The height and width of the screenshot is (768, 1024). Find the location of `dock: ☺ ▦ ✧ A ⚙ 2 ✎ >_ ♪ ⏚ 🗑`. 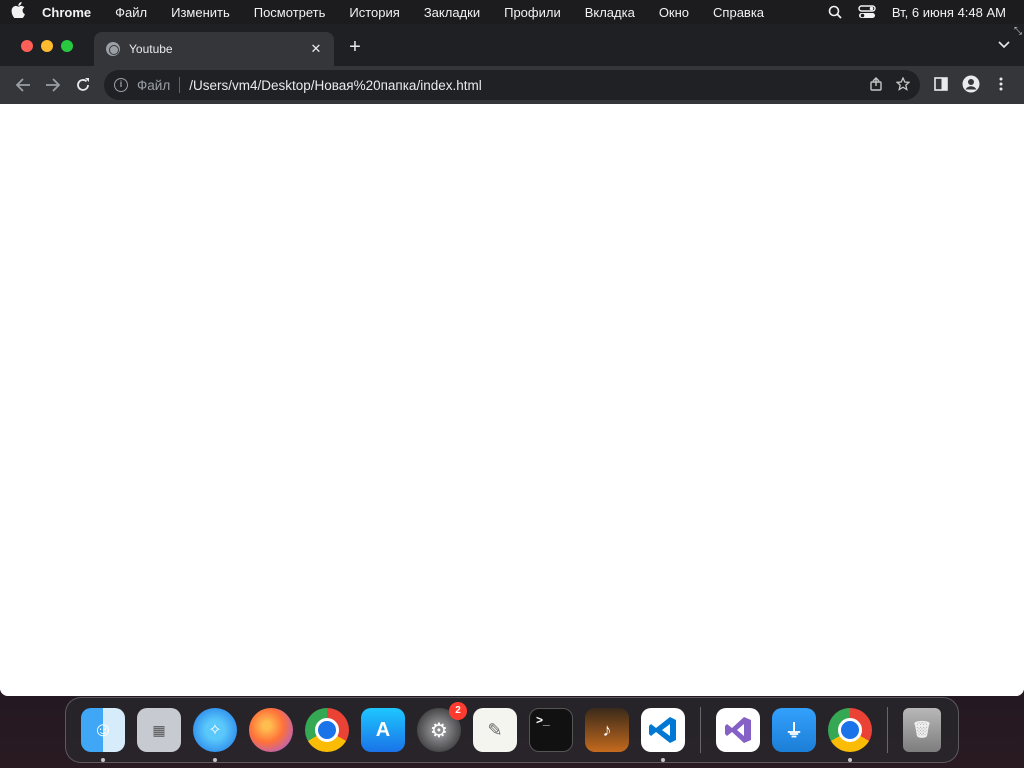

dock: ☺ ▦ ✧ A ⚙ 2 ✎ >_ ♪ ⏚ 🗑 is located at coordinates (512, 730).